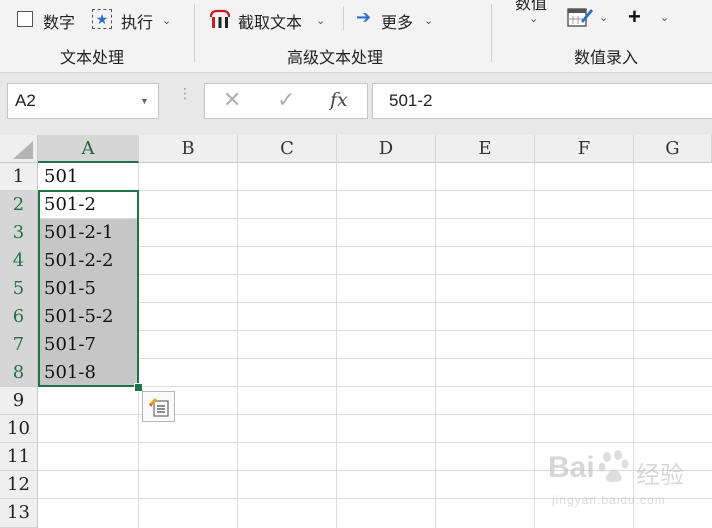 The width and height of the screenshot is (712, 528). What do you see at coordinates (25, 100) in the screenshot?
I see `name-box-value: A2` at bounding box center [25, 100].